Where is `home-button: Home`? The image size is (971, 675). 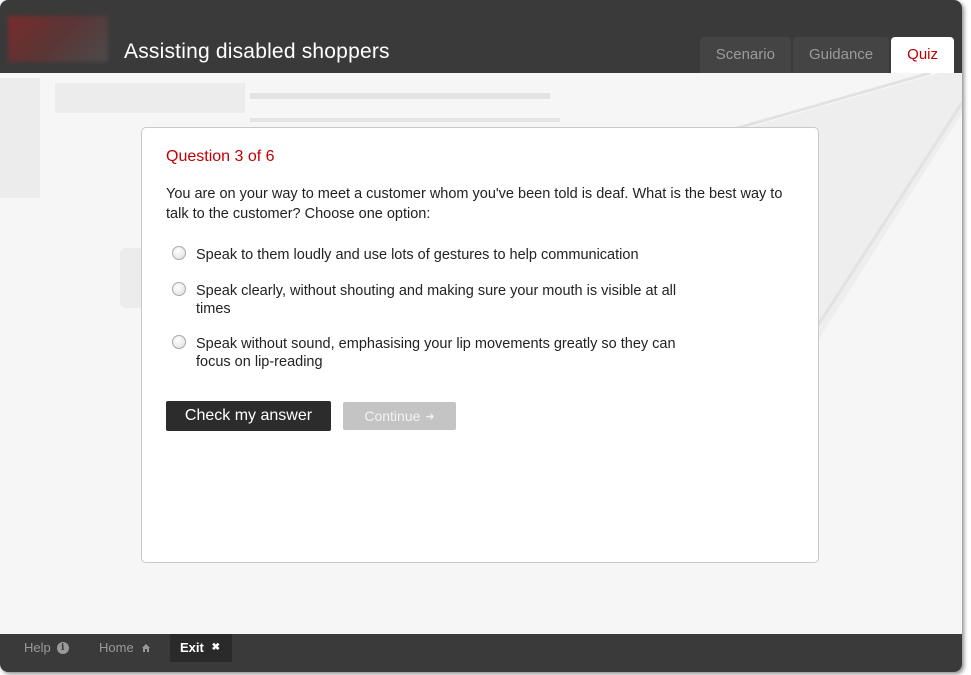 home-button: Home is located at coordinates (125, 648).